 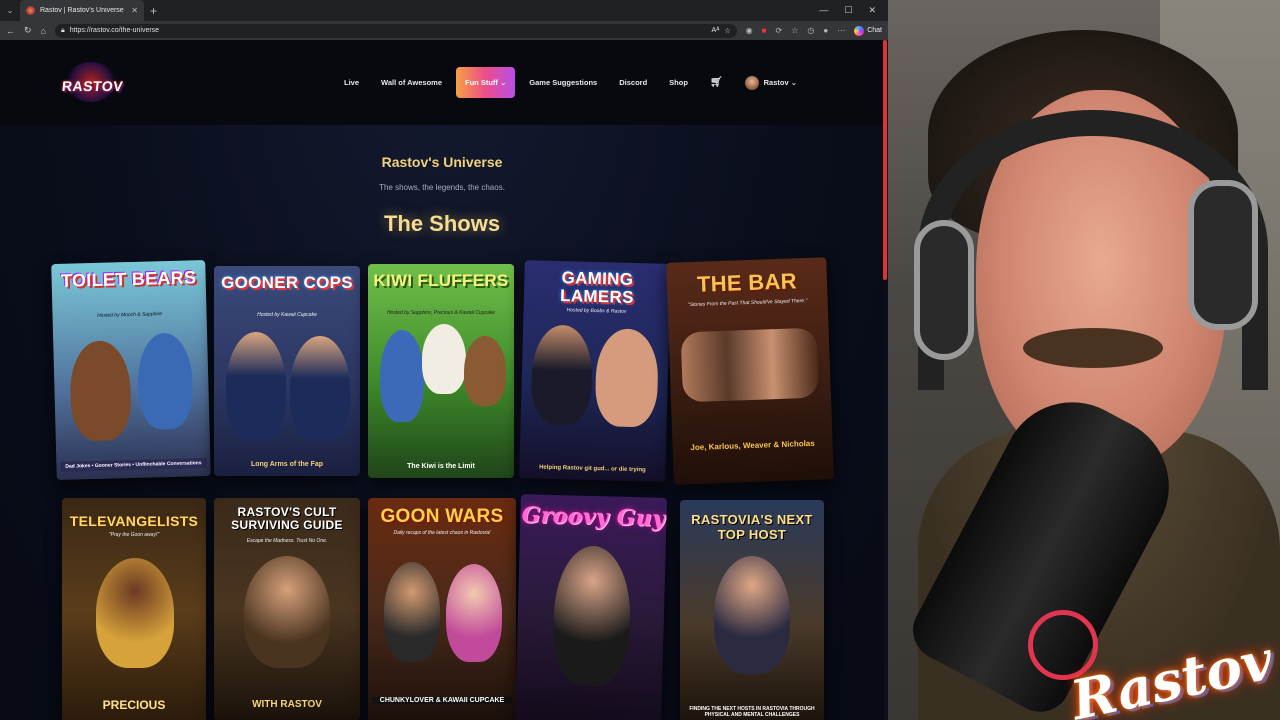 What do you see at coordinates (749, 30) in the screenshot?
I see `extension-icon: ◉` at bounding box center [749, 30].